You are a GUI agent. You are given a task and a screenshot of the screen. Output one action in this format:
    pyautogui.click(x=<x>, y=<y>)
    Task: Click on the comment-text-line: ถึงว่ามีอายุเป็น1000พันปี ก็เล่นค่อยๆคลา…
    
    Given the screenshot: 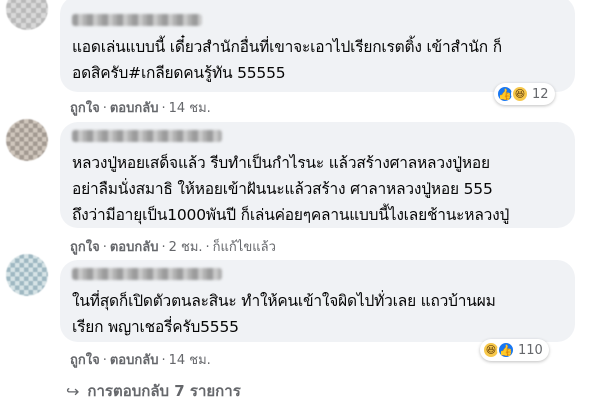 What is the action you would take?
    pyautogui.click(x=291, y=215)
    